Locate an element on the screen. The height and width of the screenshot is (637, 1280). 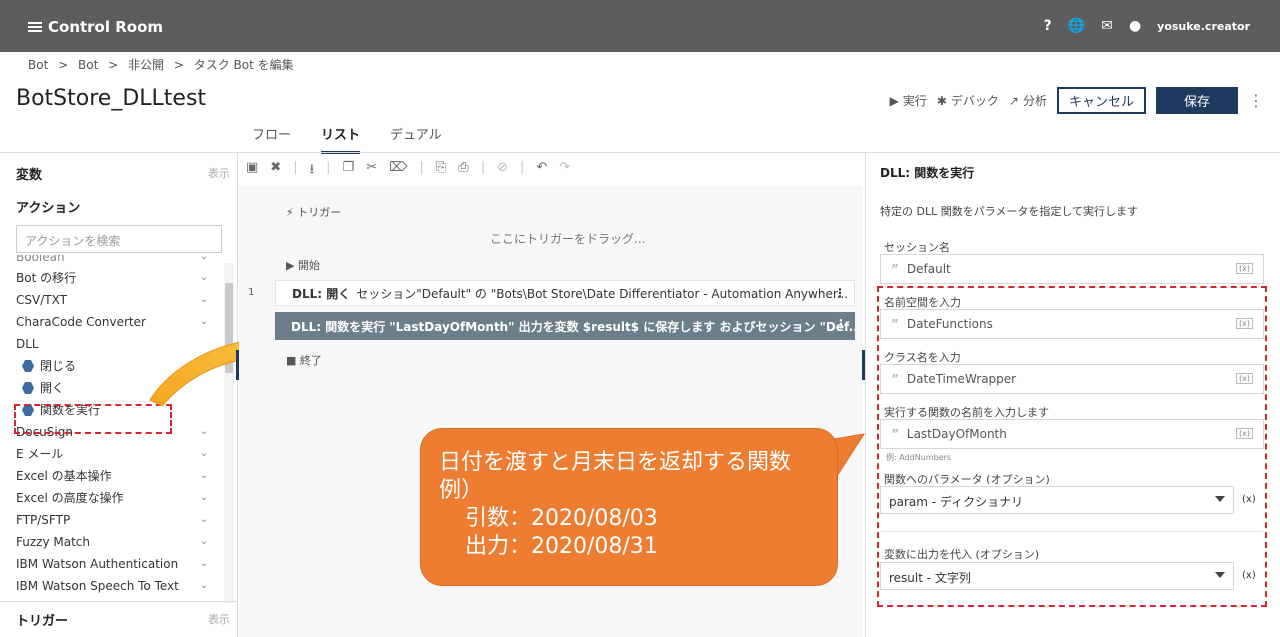
trigger-section: トリガー 表示 is located at coordinates (119, 619).